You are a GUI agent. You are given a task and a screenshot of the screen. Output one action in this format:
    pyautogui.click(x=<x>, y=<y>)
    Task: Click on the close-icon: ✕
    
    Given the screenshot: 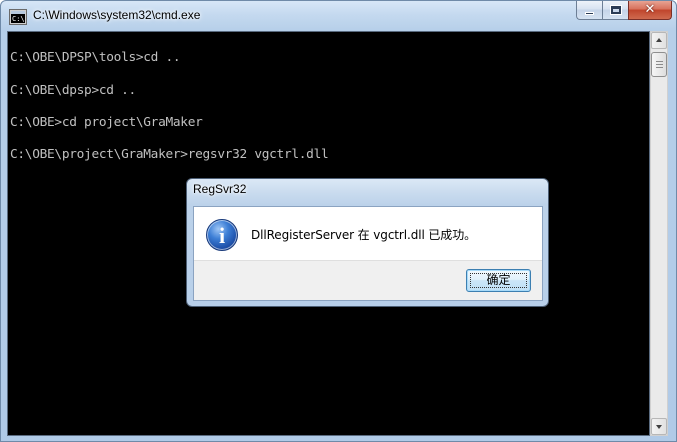 What is the action you would take?
    pyautogui.click(x=650, y=9)
    